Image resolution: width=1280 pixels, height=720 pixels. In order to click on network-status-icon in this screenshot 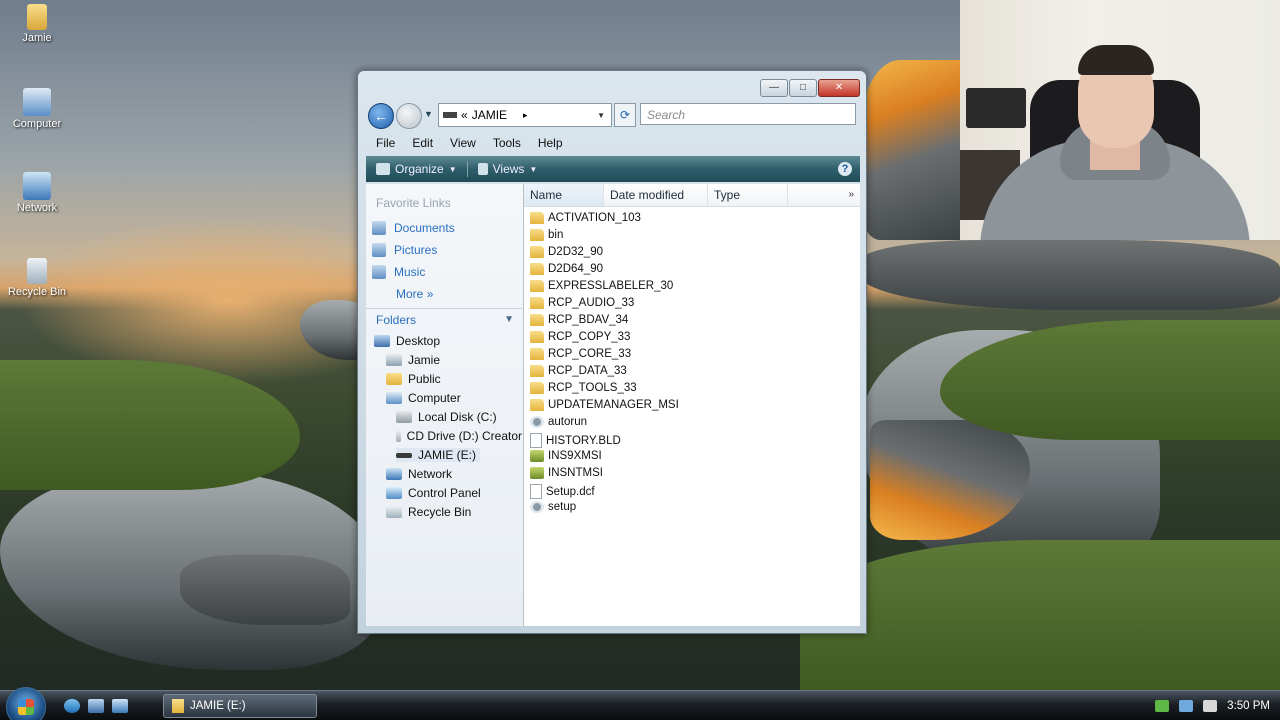, I will do `click(1186, 706)`.